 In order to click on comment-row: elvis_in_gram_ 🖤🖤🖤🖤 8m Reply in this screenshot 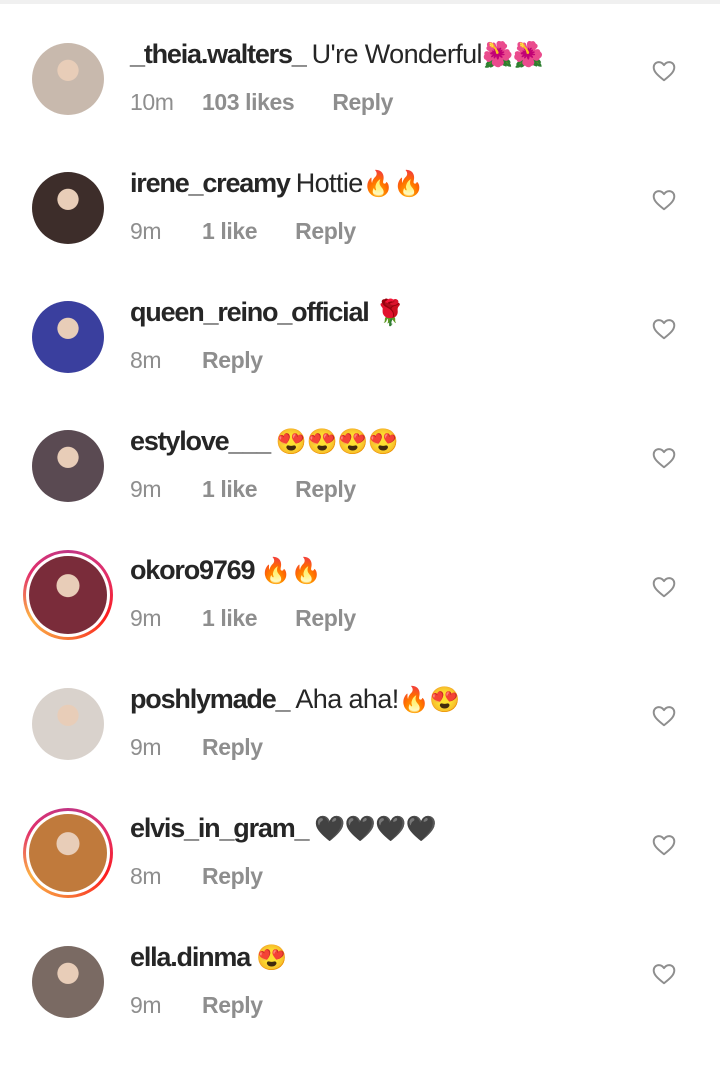, I will do `click(360, 873)`.